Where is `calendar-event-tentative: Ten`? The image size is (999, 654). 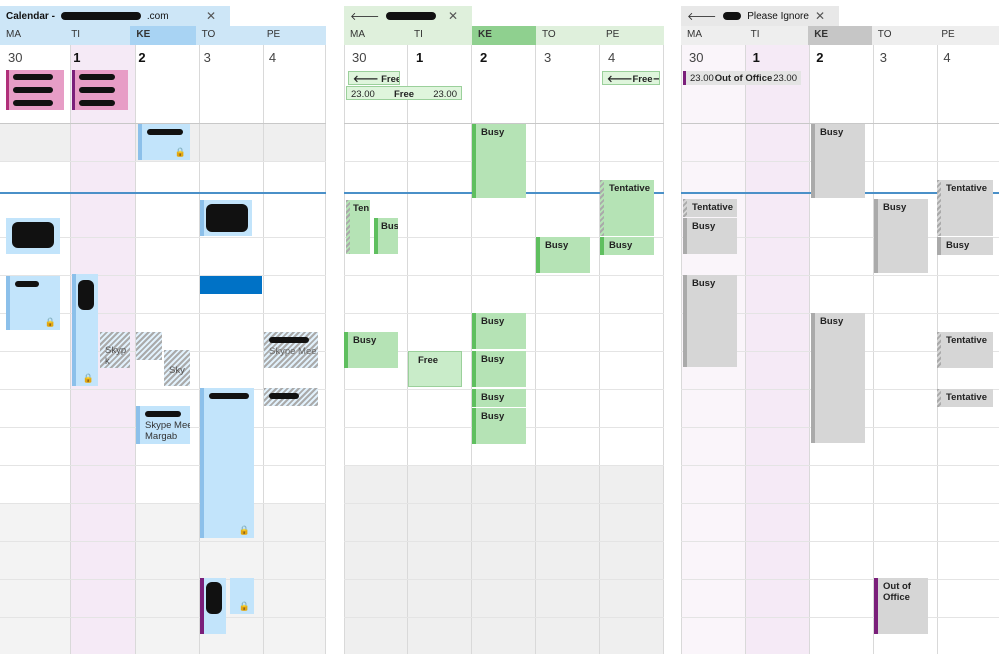
calendar-event-tentative: Ten is located at coordinates (358, 227).